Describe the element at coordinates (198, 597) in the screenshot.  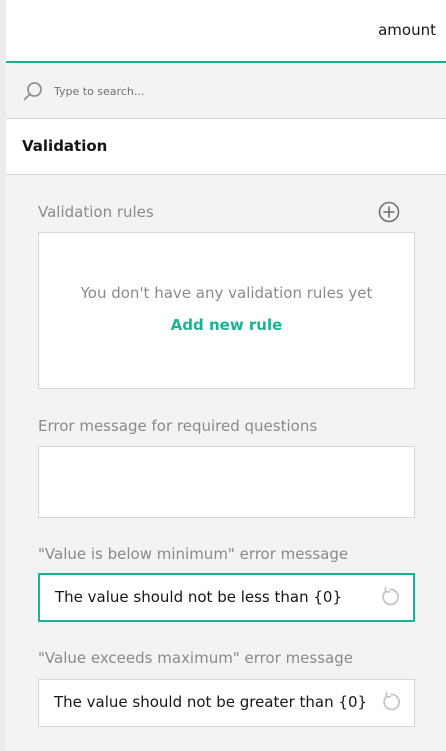
I see `min-error-value: The value should not be less than {0}` at that location.